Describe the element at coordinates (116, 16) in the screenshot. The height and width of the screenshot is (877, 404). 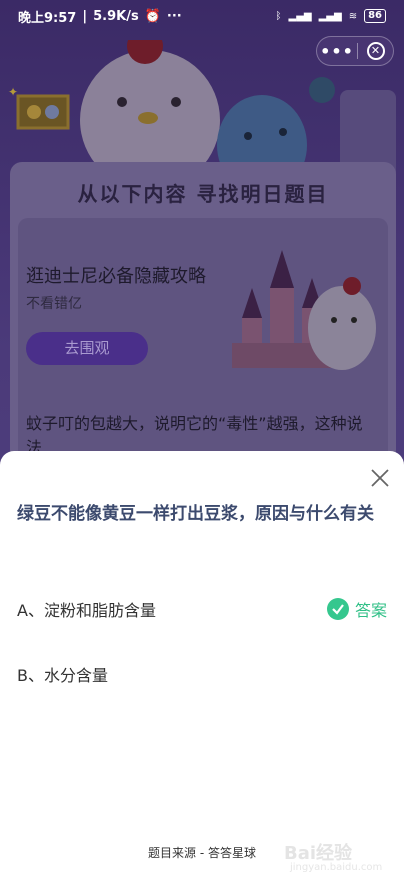
I see `network-speed: 5.9K/s` at that location.